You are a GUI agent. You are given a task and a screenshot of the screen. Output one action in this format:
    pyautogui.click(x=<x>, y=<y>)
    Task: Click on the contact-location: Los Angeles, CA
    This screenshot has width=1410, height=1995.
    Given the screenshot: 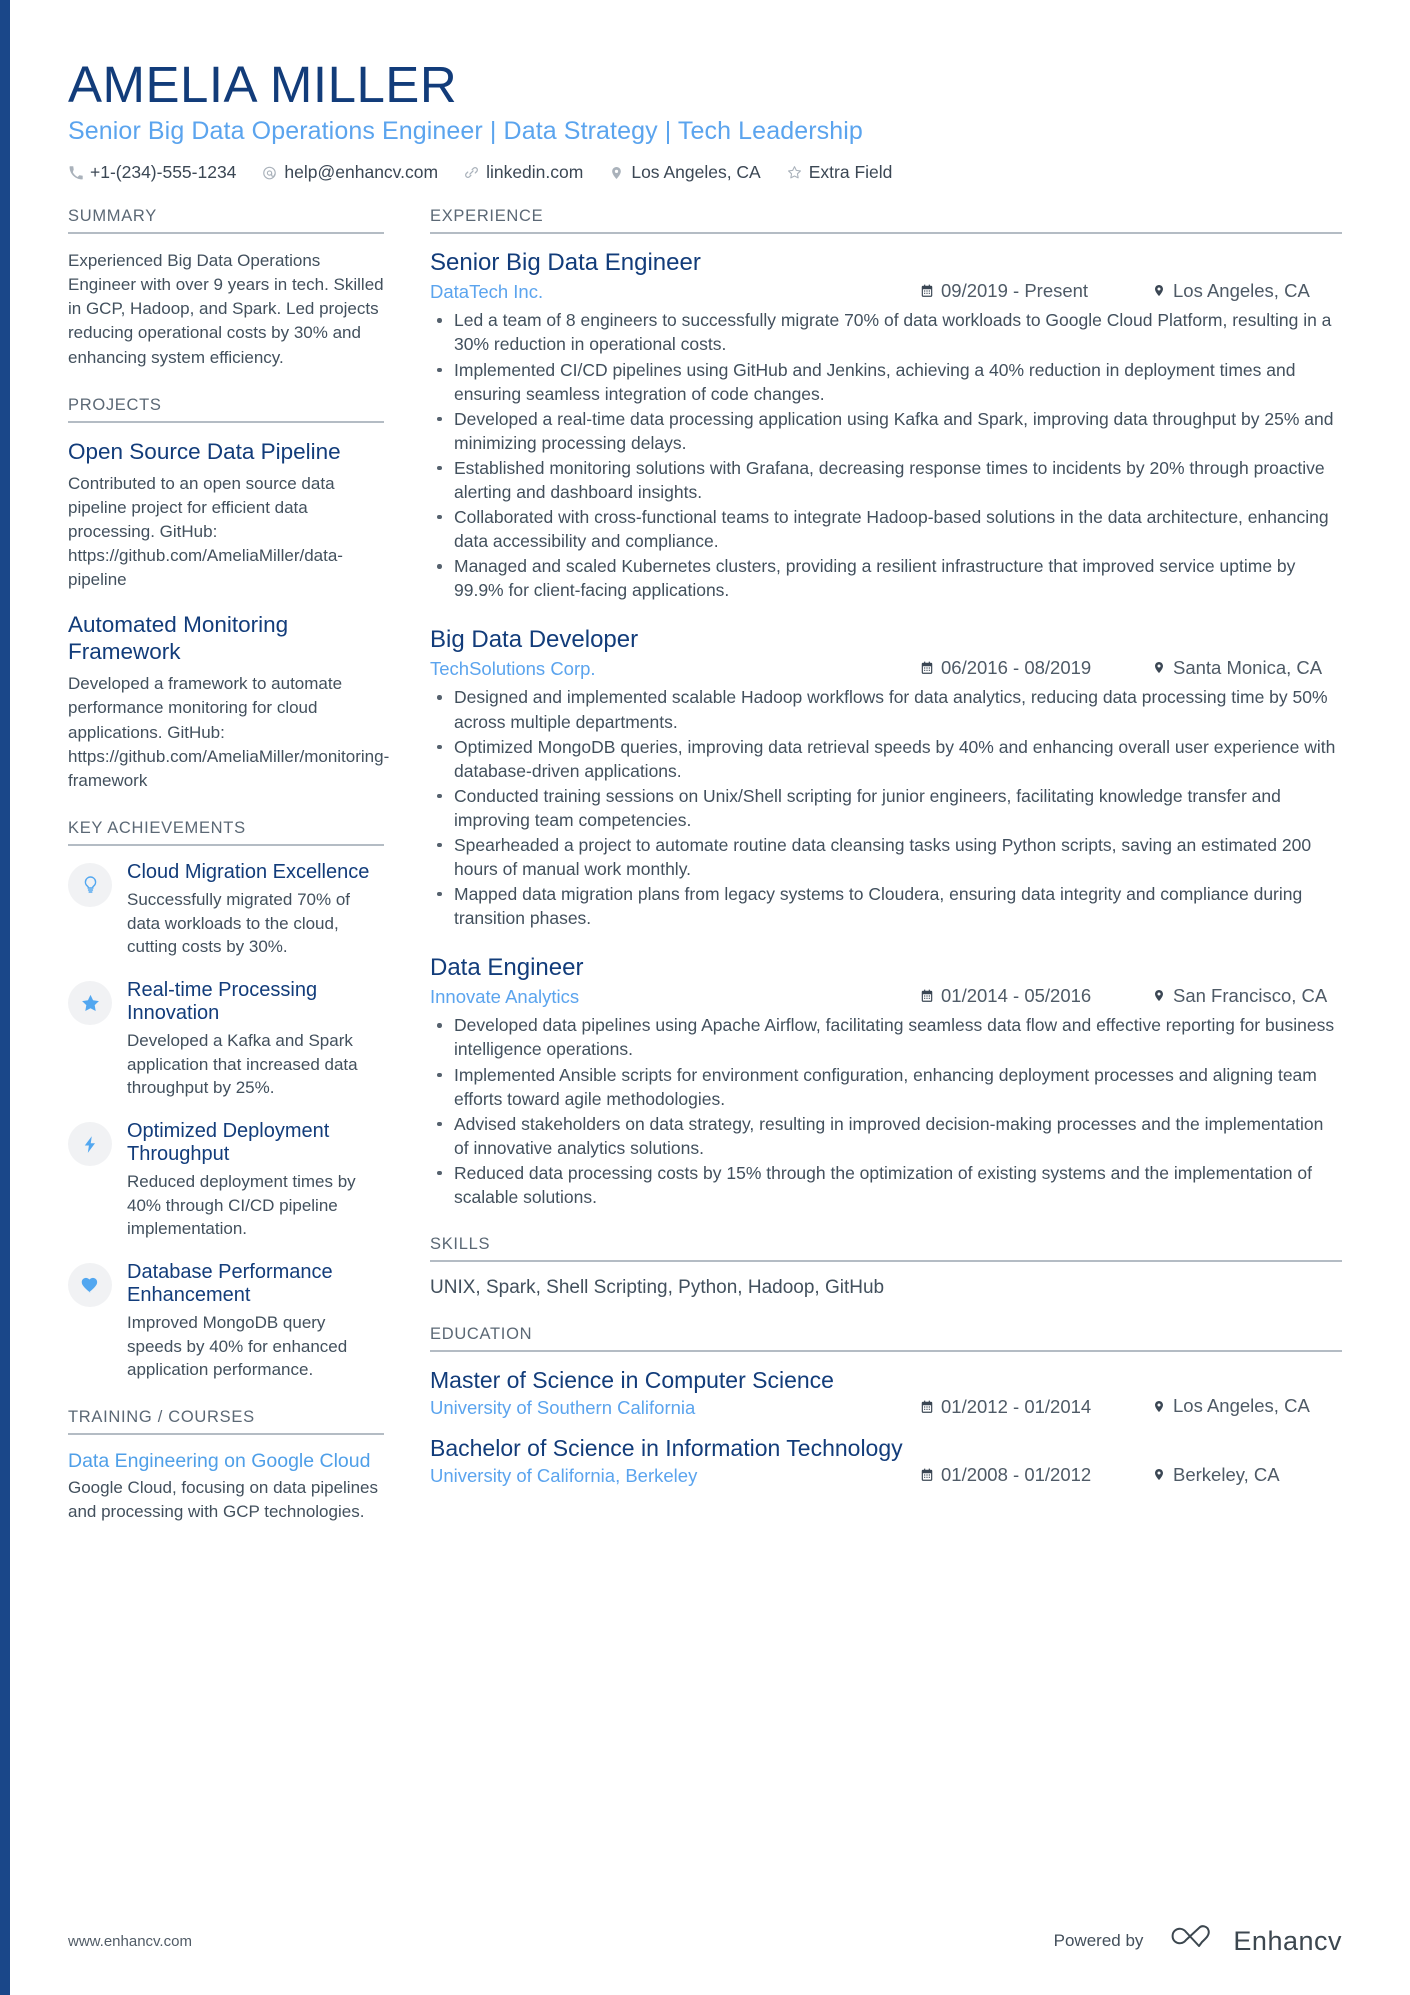 What is the action you would take?
    pyautogui.click(x=685, y=172)
    